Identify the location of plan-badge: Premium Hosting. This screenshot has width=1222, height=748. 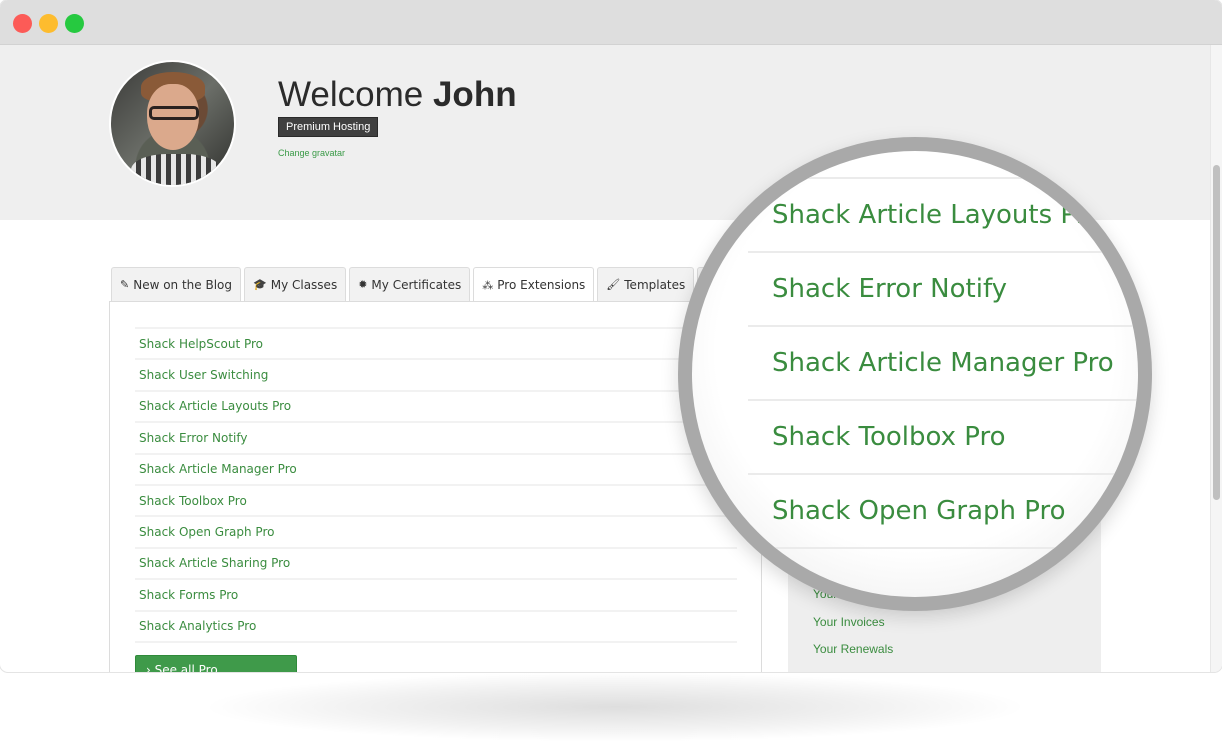
(328, 127).